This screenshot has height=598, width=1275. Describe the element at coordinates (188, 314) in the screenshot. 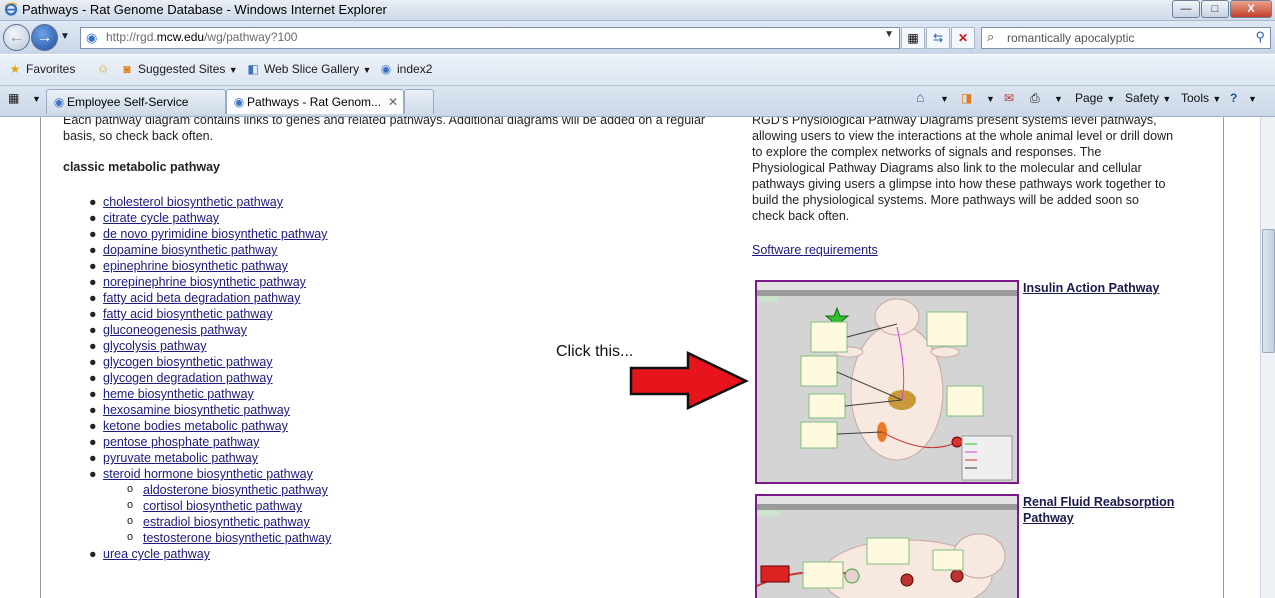

I see `pathway-link: fatty acid biosynthetic pathway` at that location.